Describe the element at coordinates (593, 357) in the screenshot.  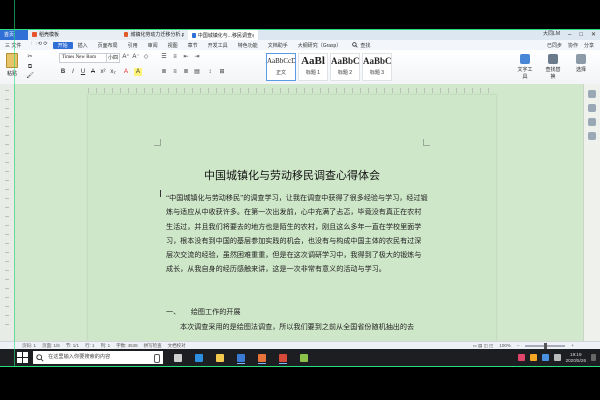
I see `notification-icon` at that location.